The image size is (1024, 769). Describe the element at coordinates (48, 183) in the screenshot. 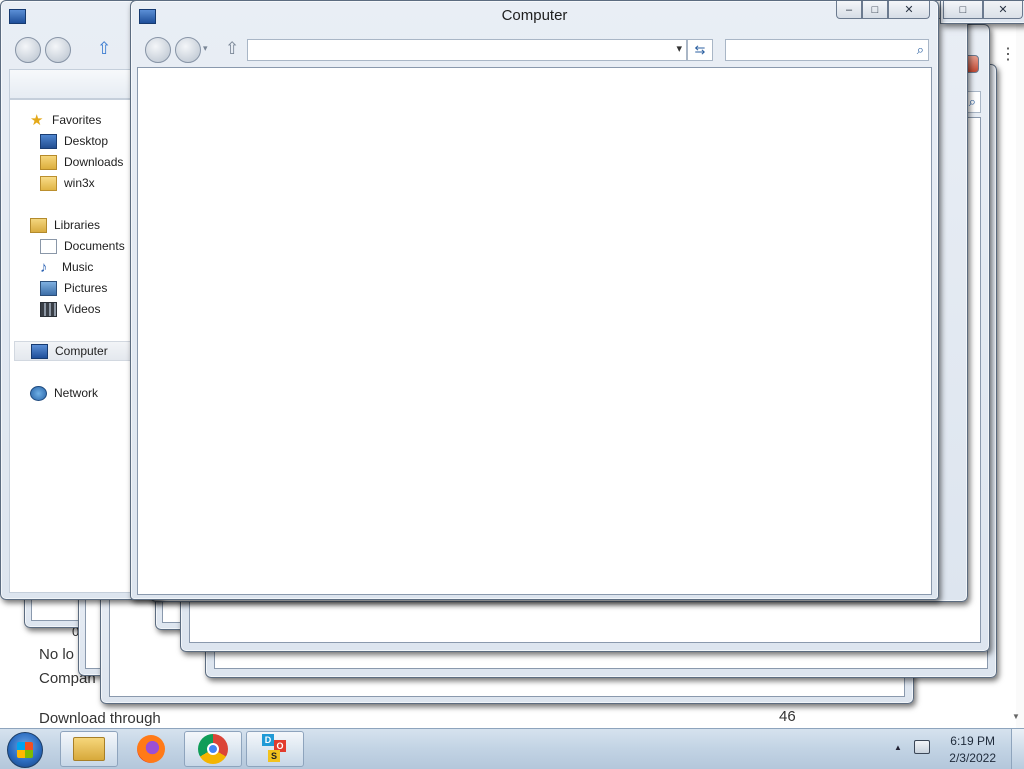

I see `folder-icon` at that location.